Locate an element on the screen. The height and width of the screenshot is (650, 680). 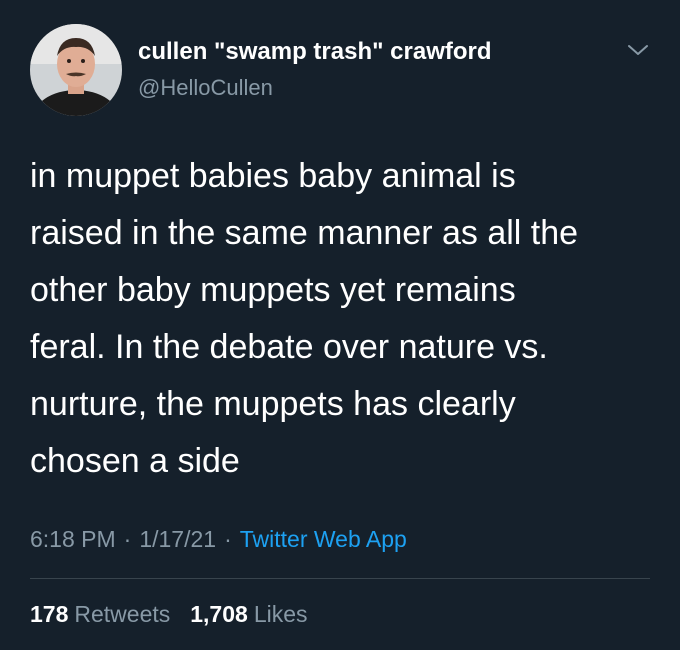
tweet-timestamp: 6:18 PM · 1/17/21 is located at coordinates (123, 539).